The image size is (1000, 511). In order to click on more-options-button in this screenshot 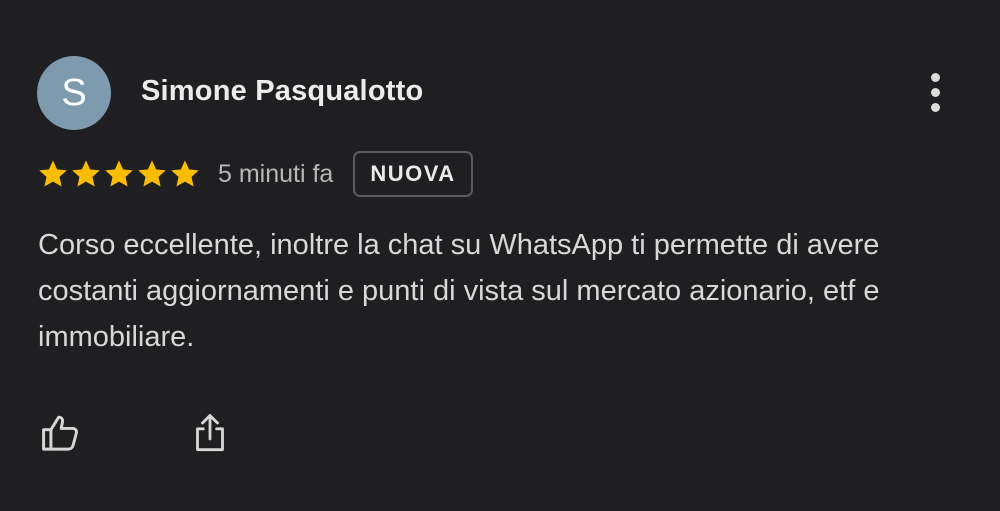, I will do `click(935, 92)`.